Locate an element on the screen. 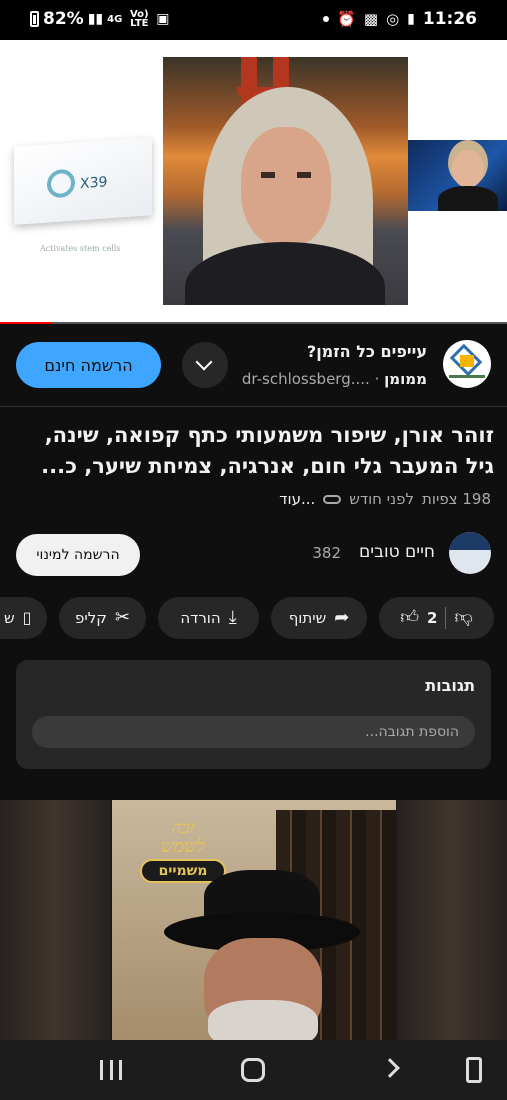 The height and width of the screenshot is (1100, 507). channel-row: חיים טובים 382 הרשמה למינוי is located at coordinates (253, 555).